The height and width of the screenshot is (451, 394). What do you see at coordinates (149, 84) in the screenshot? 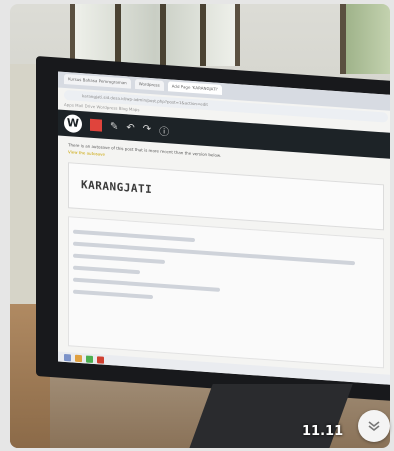
I see `browser-tab: Wordpress` at bounding box center [149, 84].